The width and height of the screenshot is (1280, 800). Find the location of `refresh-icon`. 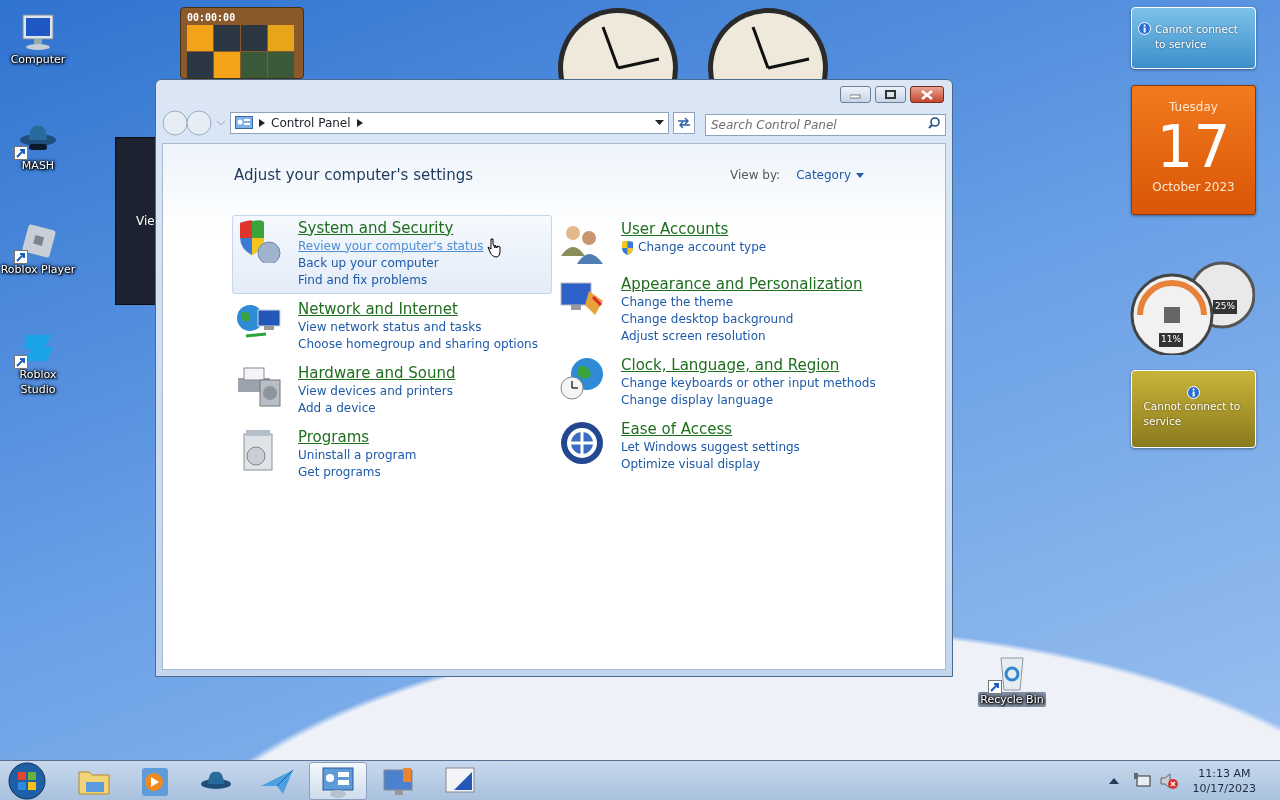

refresh-icon is located at coordinates (684, 123).